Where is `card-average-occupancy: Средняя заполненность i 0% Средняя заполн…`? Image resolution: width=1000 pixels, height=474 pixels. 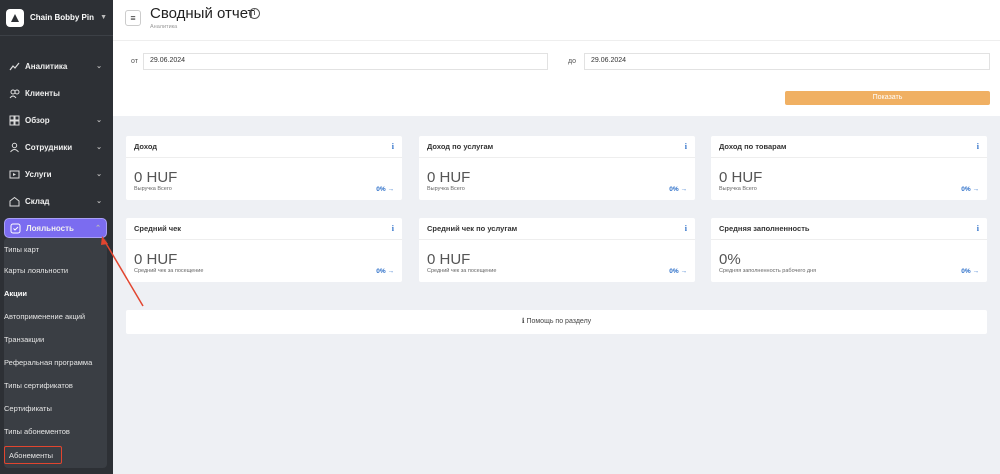
card-average-occupancy: Средняя заполненность i 0% Средняя заполн… is located at coordinates (849, 250).